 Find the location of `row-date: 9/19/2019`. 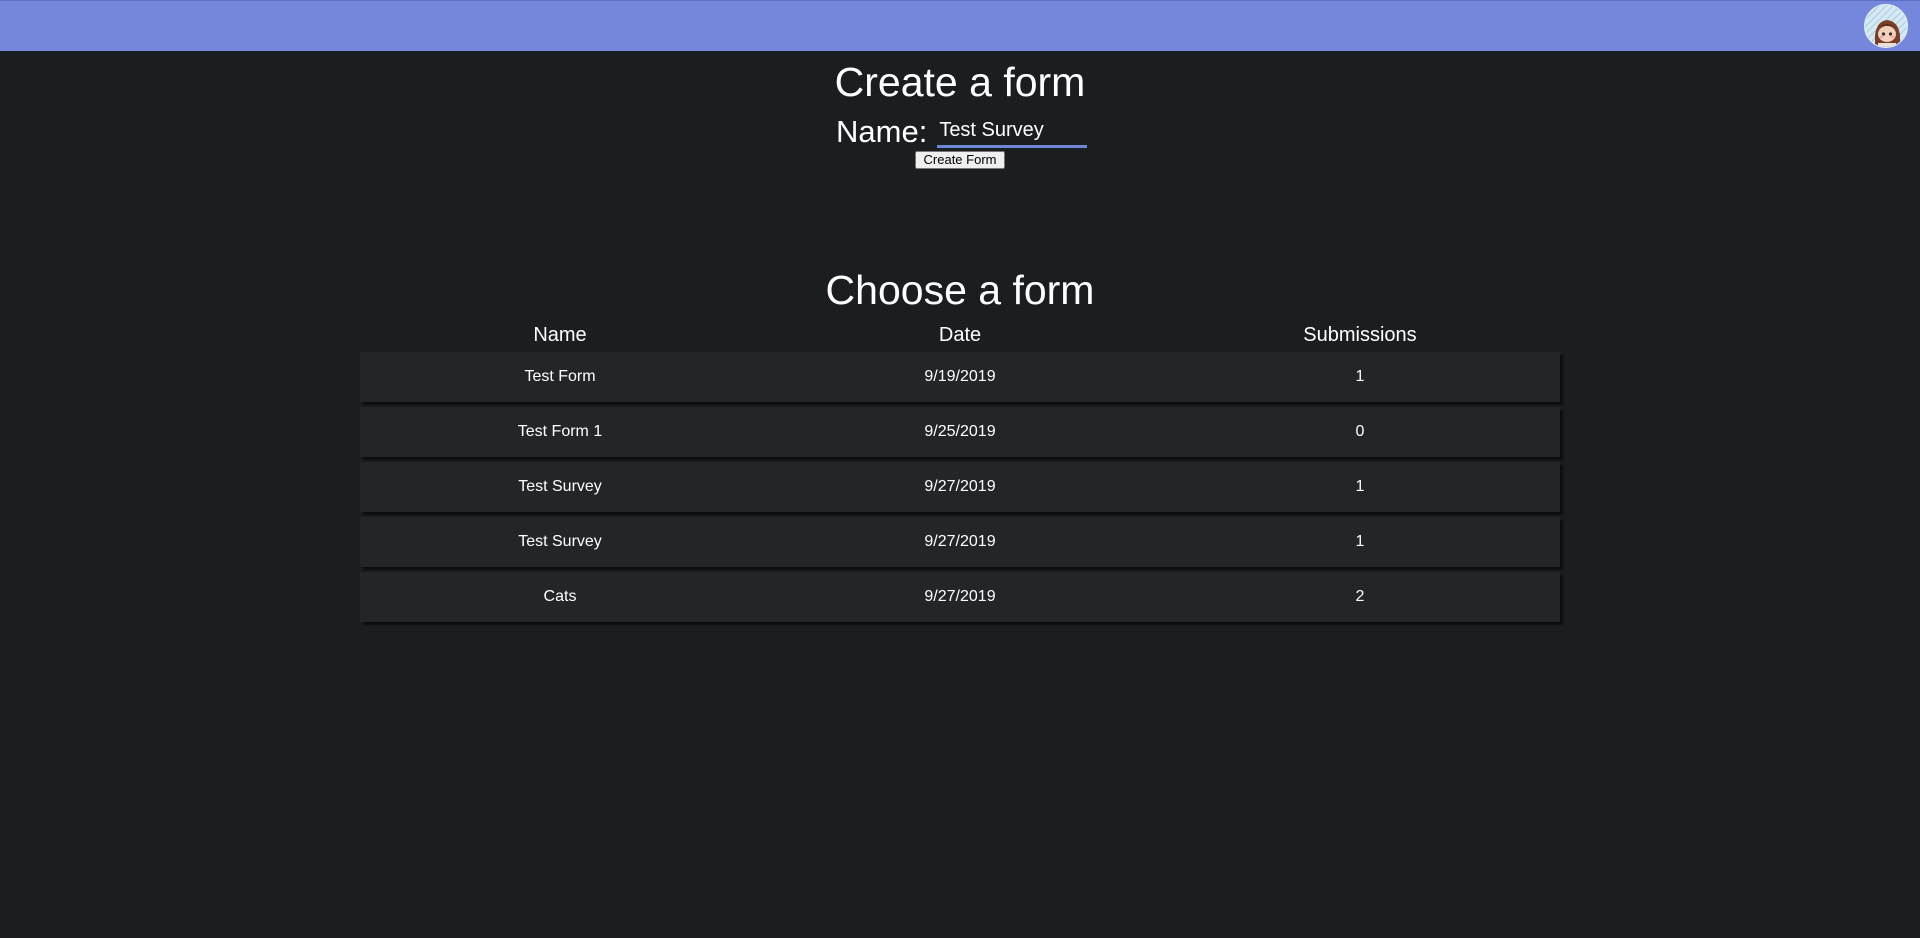

row-date: 9/19/2019 is located at coordinates (960, 376).